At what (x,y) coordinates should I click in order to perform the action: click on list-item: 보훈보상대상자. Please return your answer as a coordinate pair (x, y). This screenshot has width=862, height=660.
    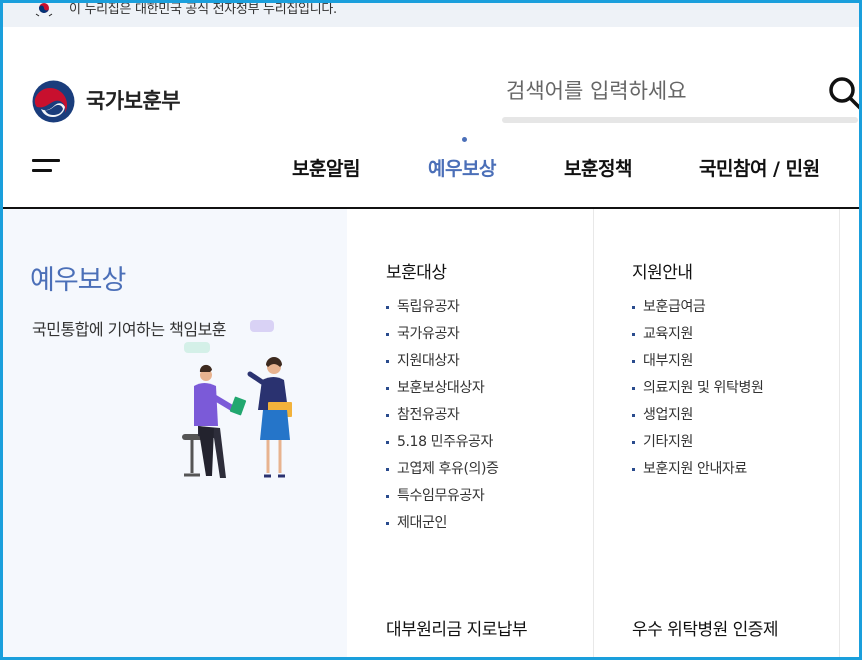
    Looking at the image, I should click on (442, 388).